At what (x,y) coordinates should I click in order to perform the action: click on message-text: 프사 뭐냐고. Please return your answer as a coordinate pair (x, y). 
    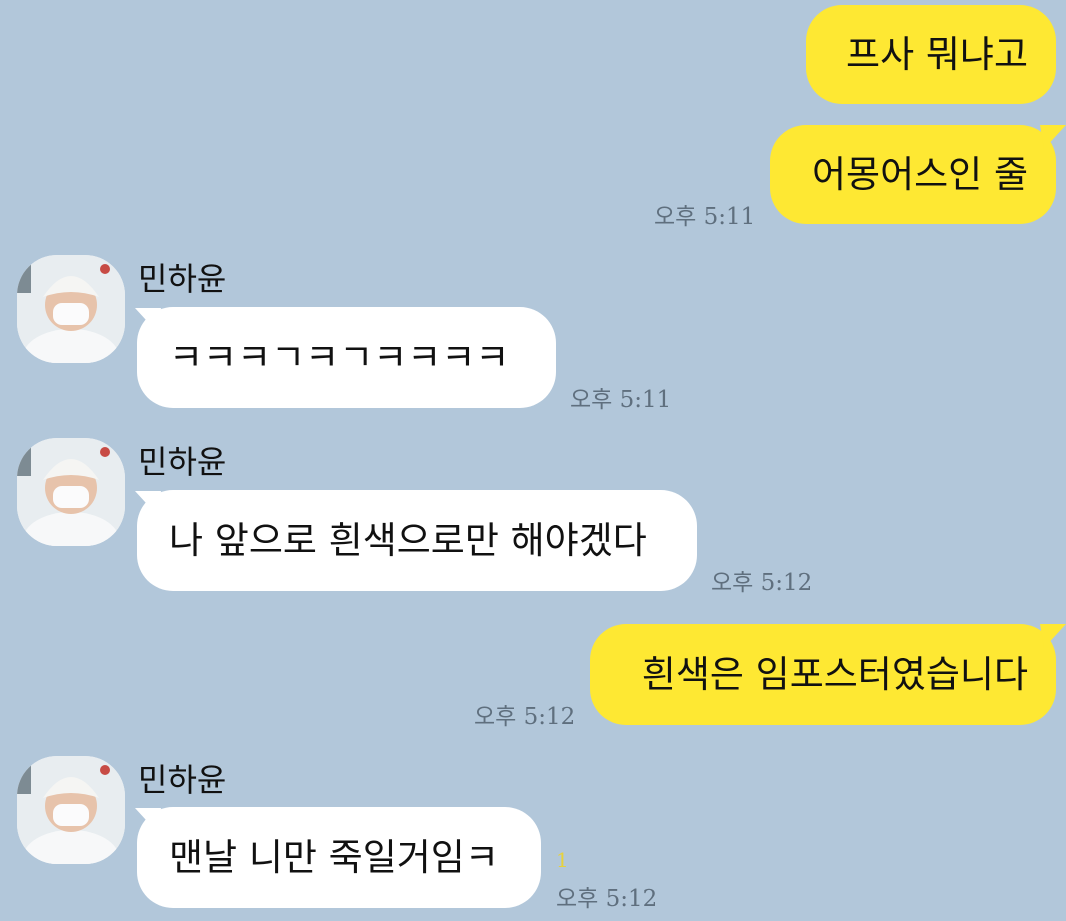
    Looking at the image, I should click on (937, 54).